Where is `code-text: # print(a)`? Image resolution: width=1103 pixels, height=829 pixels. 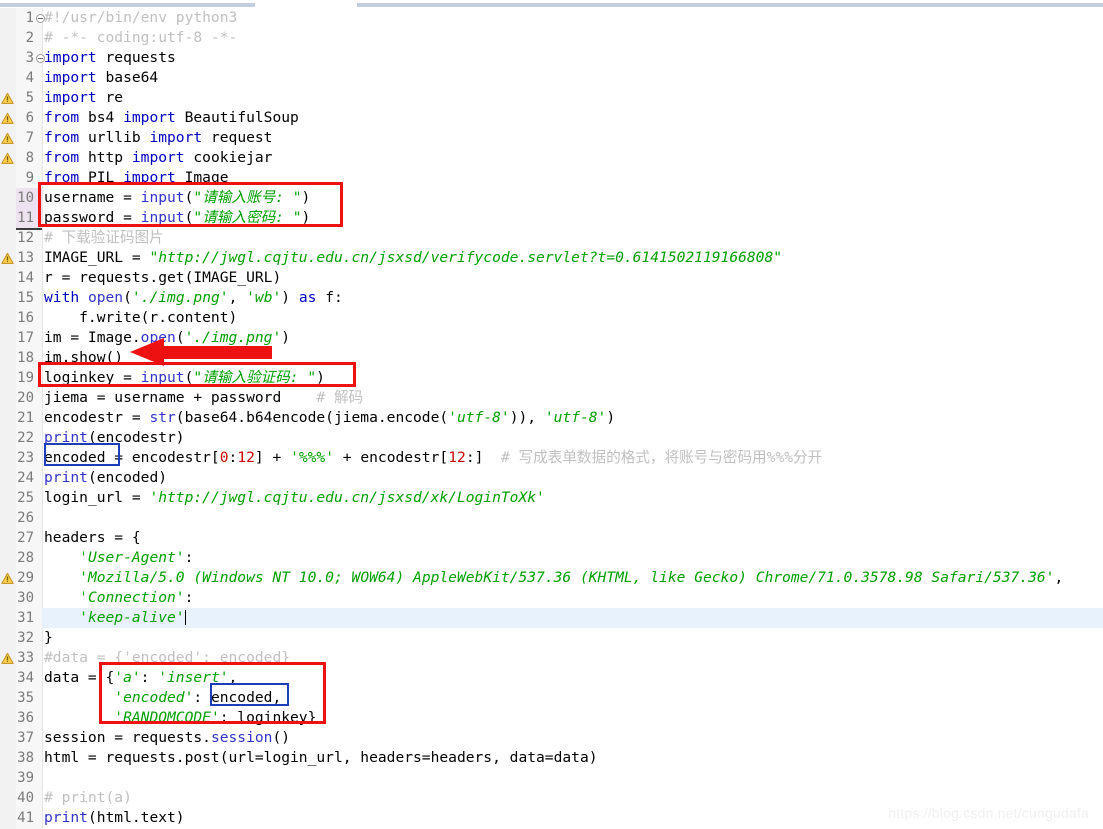 code-text: # print(a) is located at coordinates (88, 797).